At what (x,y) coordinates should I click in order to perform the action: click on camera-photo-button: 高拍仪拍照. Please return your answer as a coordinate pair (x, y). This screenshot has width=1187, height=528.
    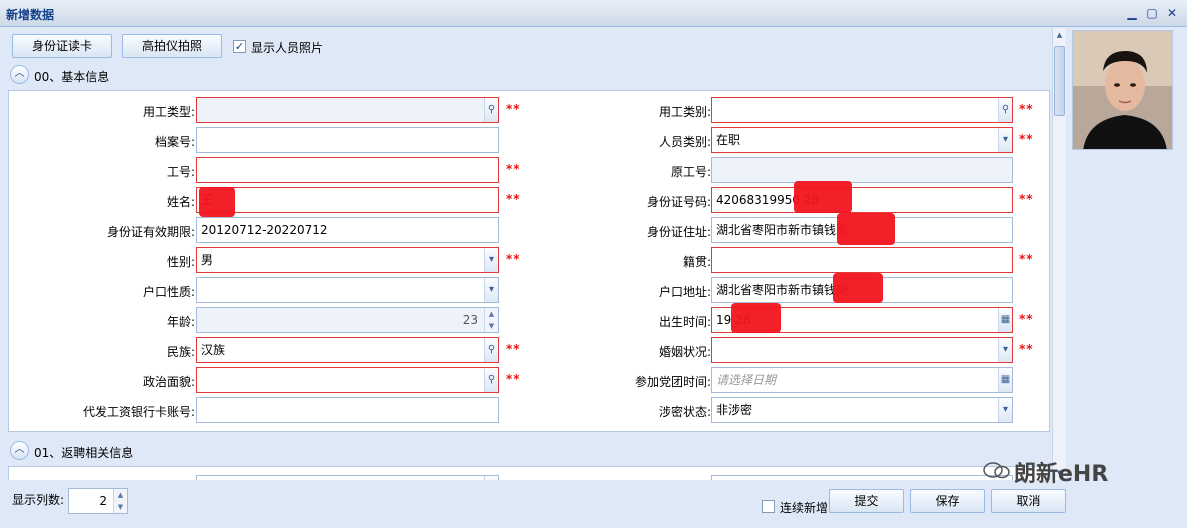
    Looking at the image, I should click on (172, 46).